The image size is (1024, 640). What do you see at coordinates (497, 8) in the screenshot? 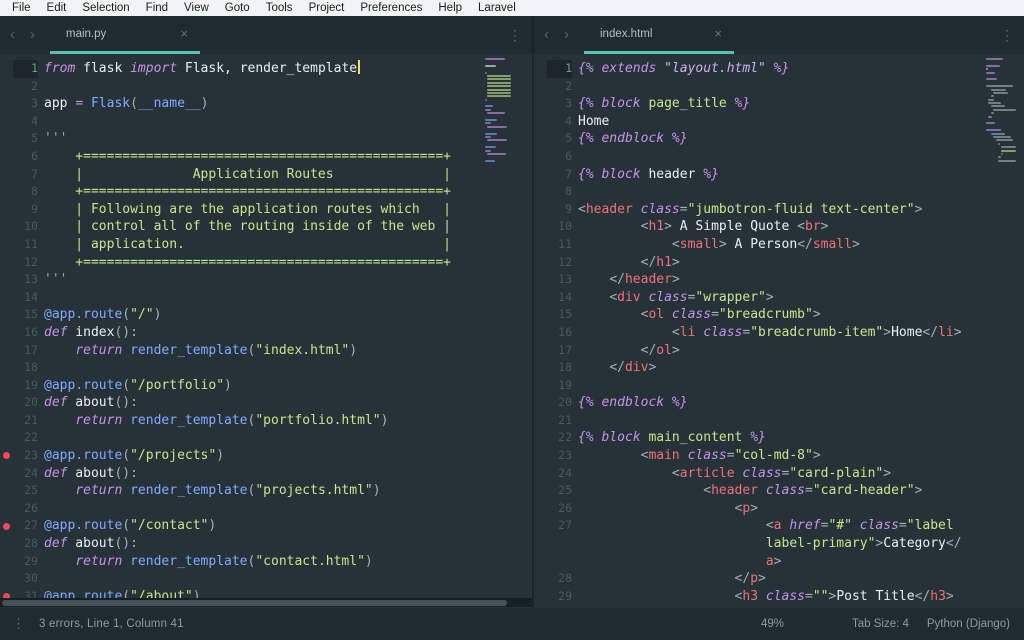
I see `menu-item-laravel: Laravel` at bounding box center [497, 8].